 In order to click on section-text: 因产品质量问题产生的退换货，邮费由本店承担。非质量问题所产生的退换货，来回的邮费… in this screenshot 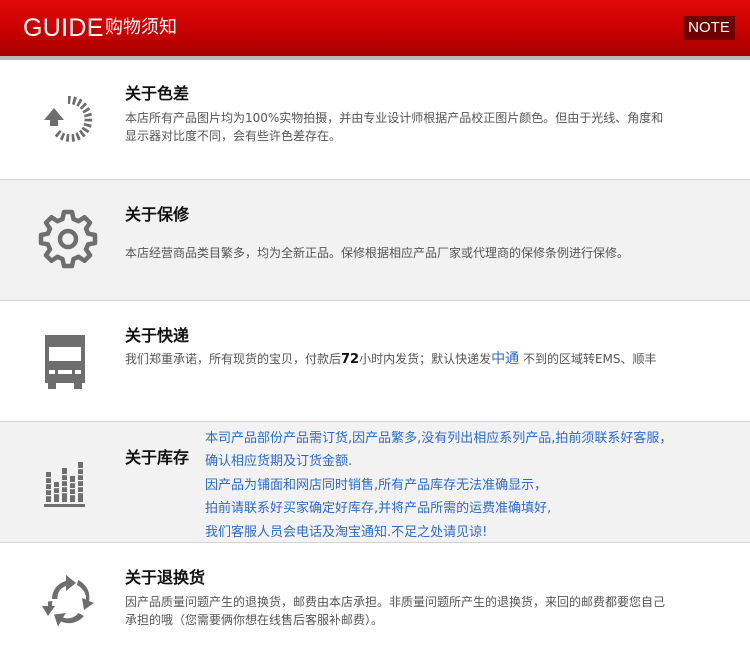, I will do `click(395, 611)`.